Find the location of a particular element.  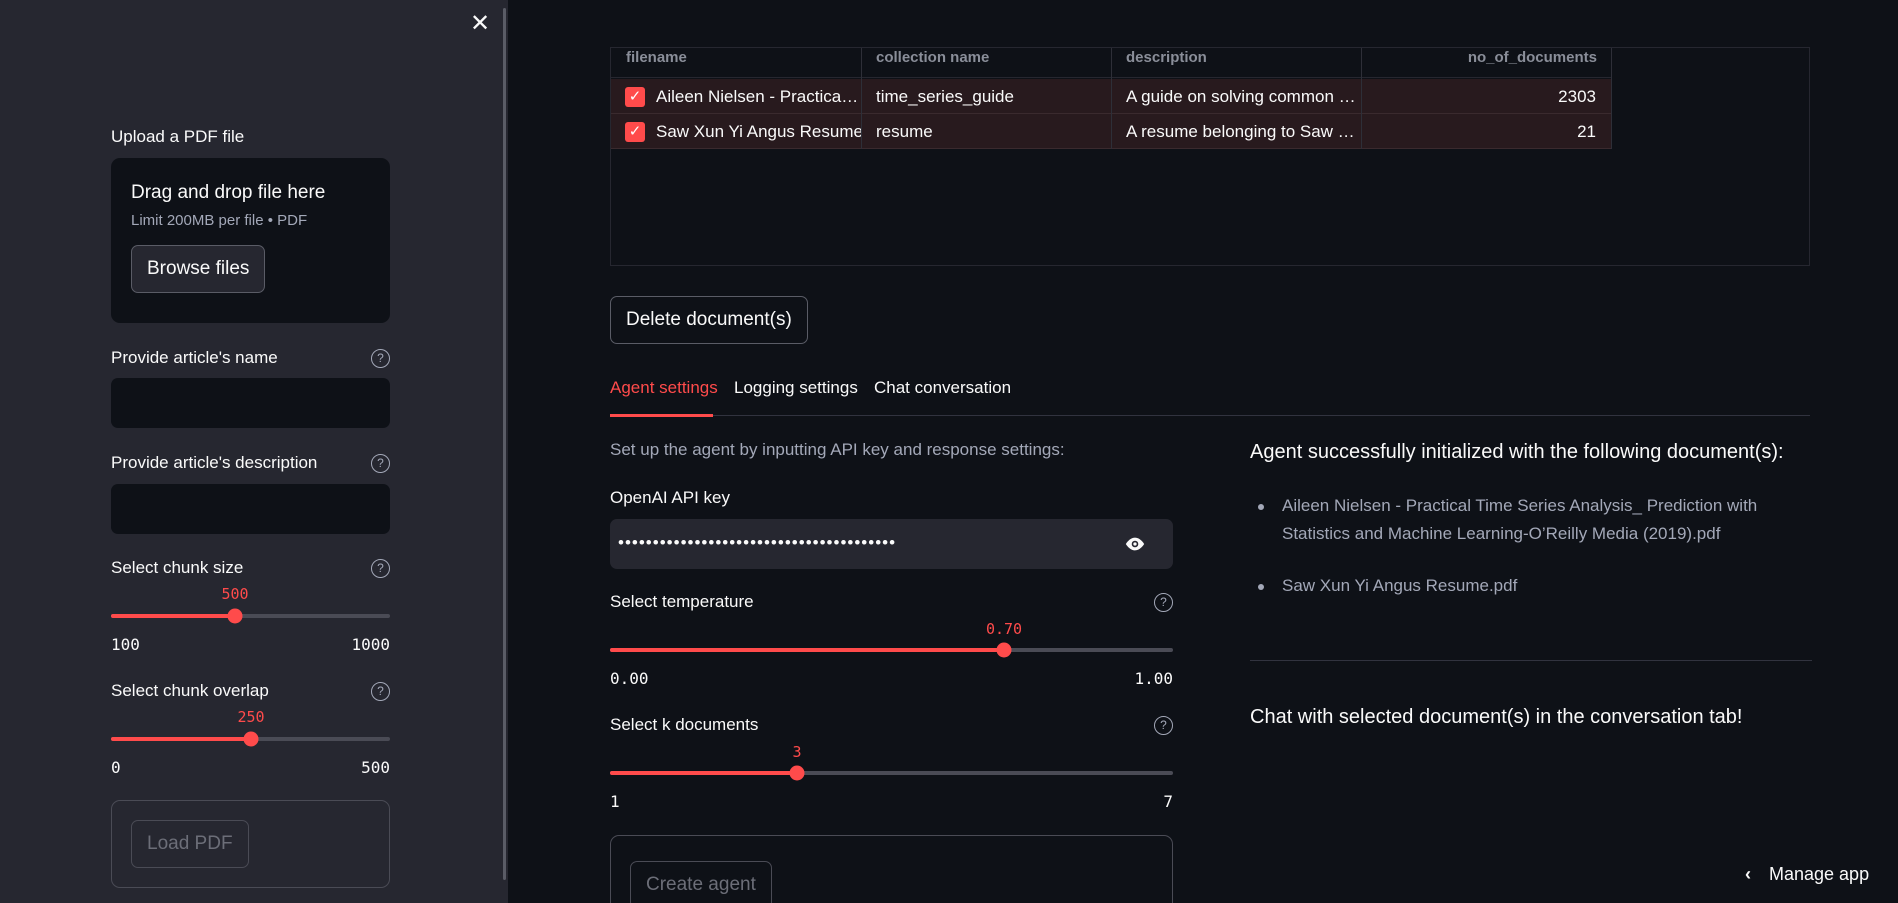

manage-app-label: Manage app is located at coordinates (1819, 874).